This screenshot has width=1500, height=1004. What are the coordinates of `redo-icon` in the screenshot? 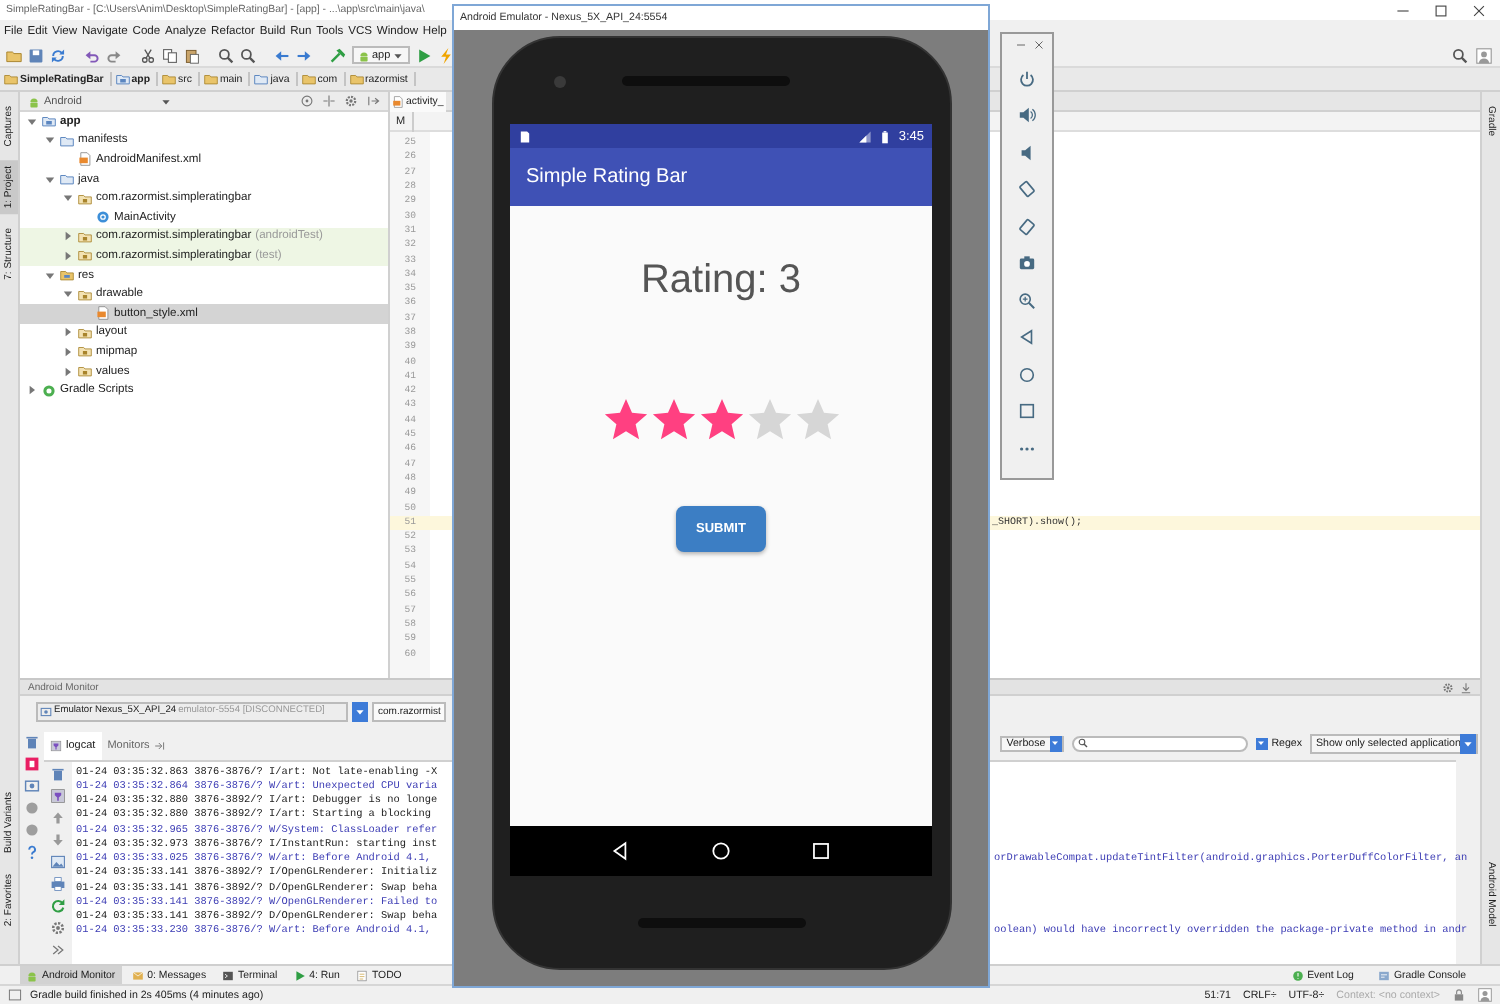 It's located at (114, 55).